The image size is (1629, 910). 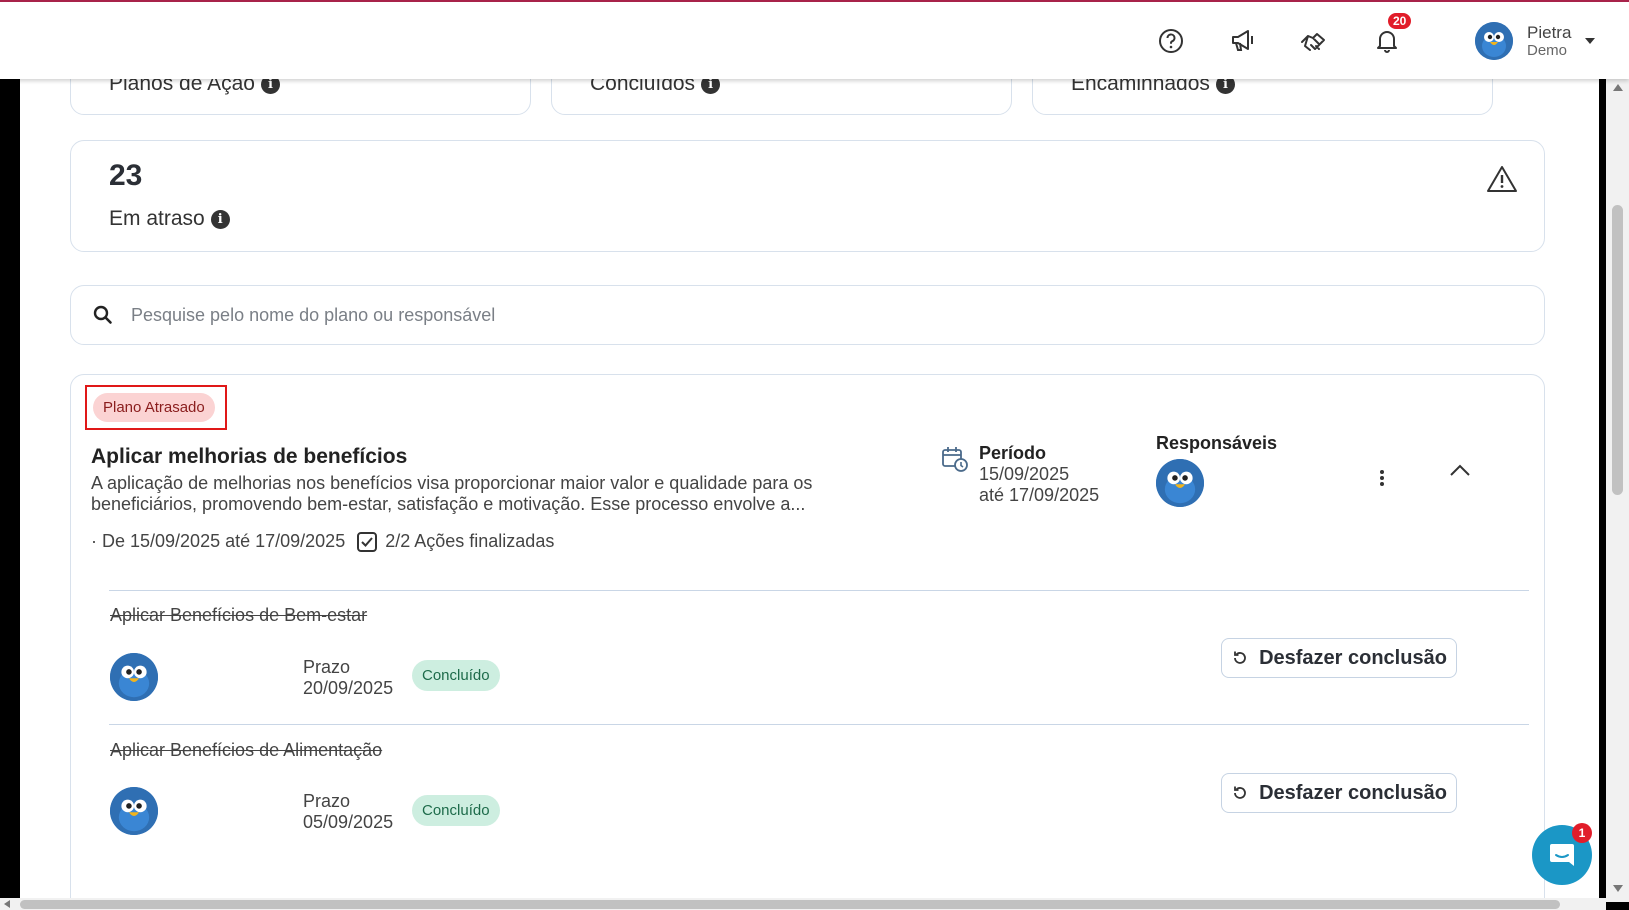 I want to click on horizontal-scrollbar-thumb, so click(x=790, y=904).